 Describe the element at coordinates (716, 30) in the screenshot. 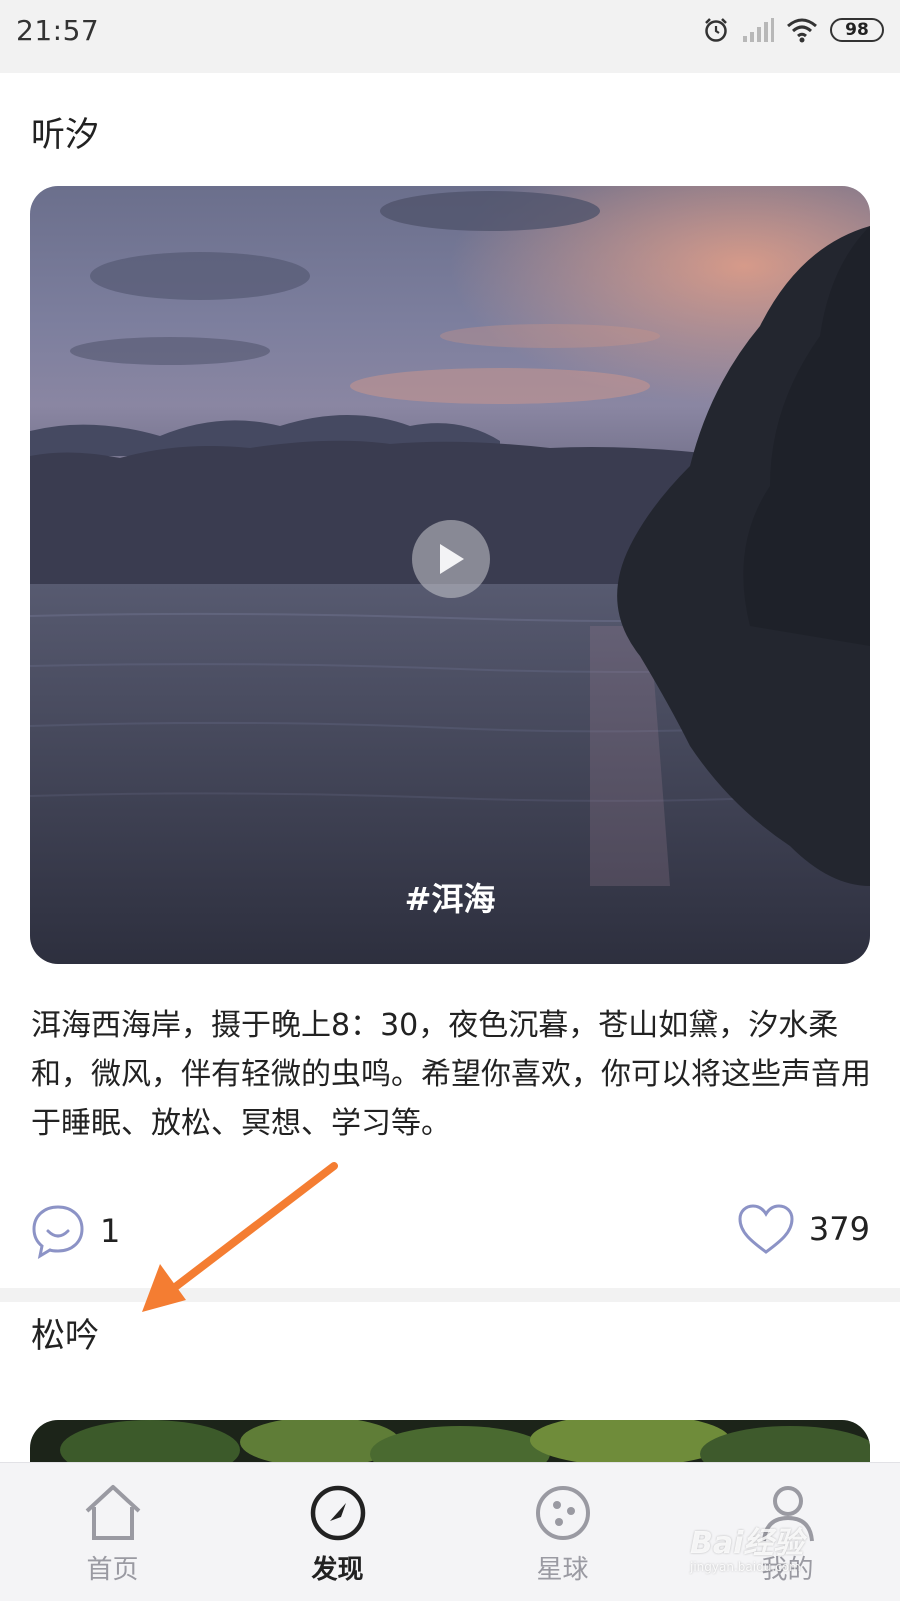

I see `alarm-icon` at that location.